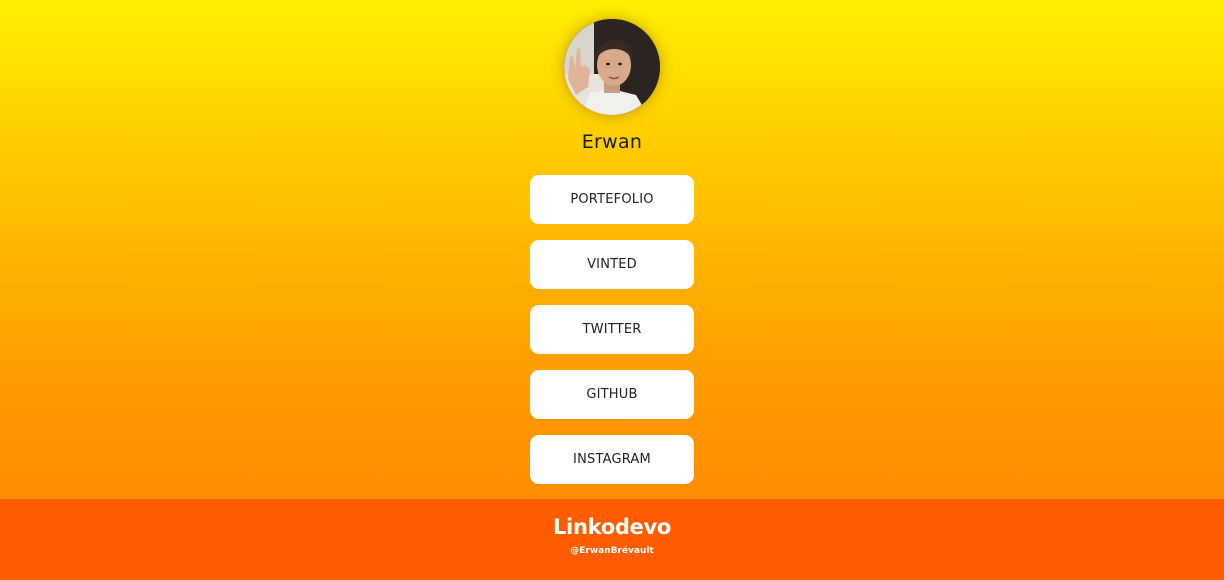  What do you see at coordinates (612, 539) in the screenshot?
I see `footer: Linkodevo @ErwanBrévault` at bounding box center [612, 539].